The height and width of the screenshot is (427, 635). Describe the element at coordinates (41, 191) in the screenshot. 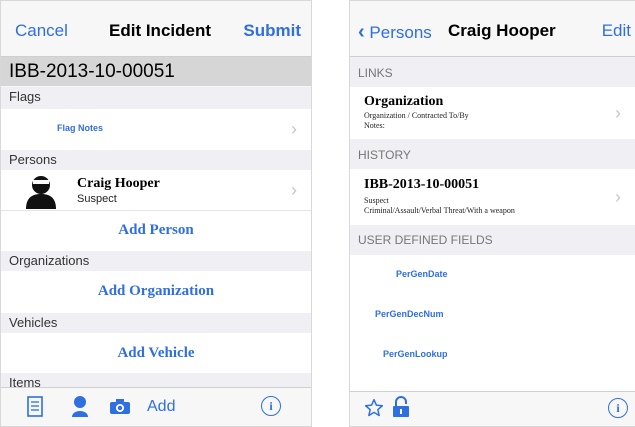

I see `person-avatar-icon` at that location.